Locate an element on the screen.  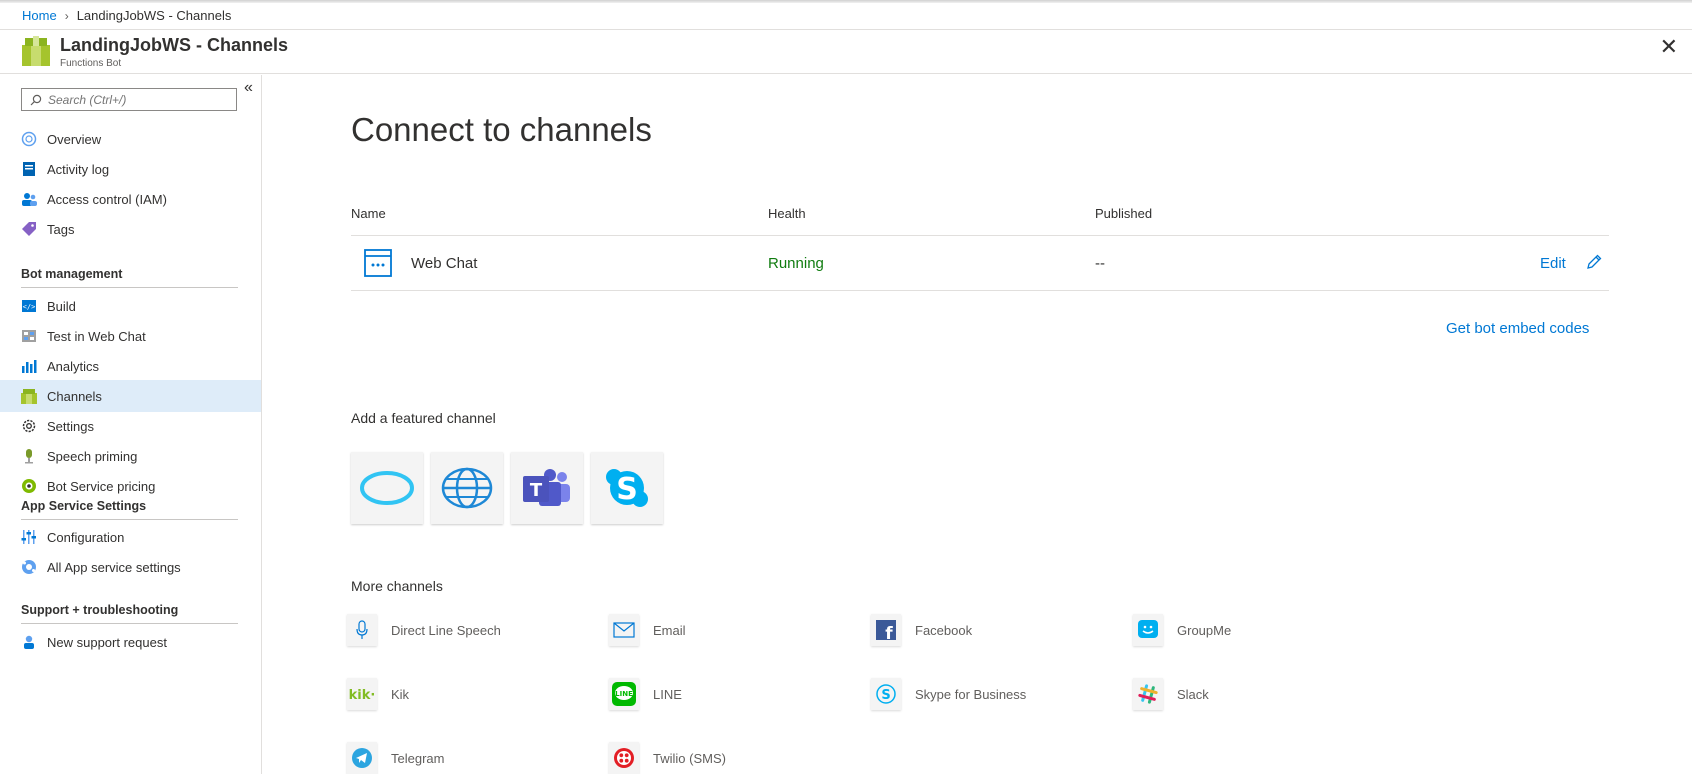
channel-label: Direct Line Speech is located at coordinates (446, 630).